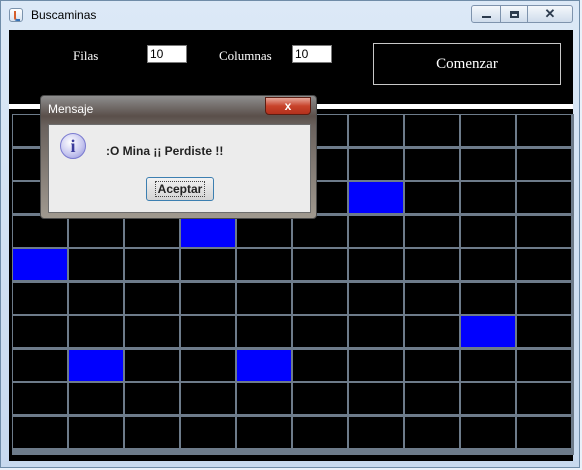 This screenshot has height=470, width=582. I want to click on maximize-icon, so click(514, 14).